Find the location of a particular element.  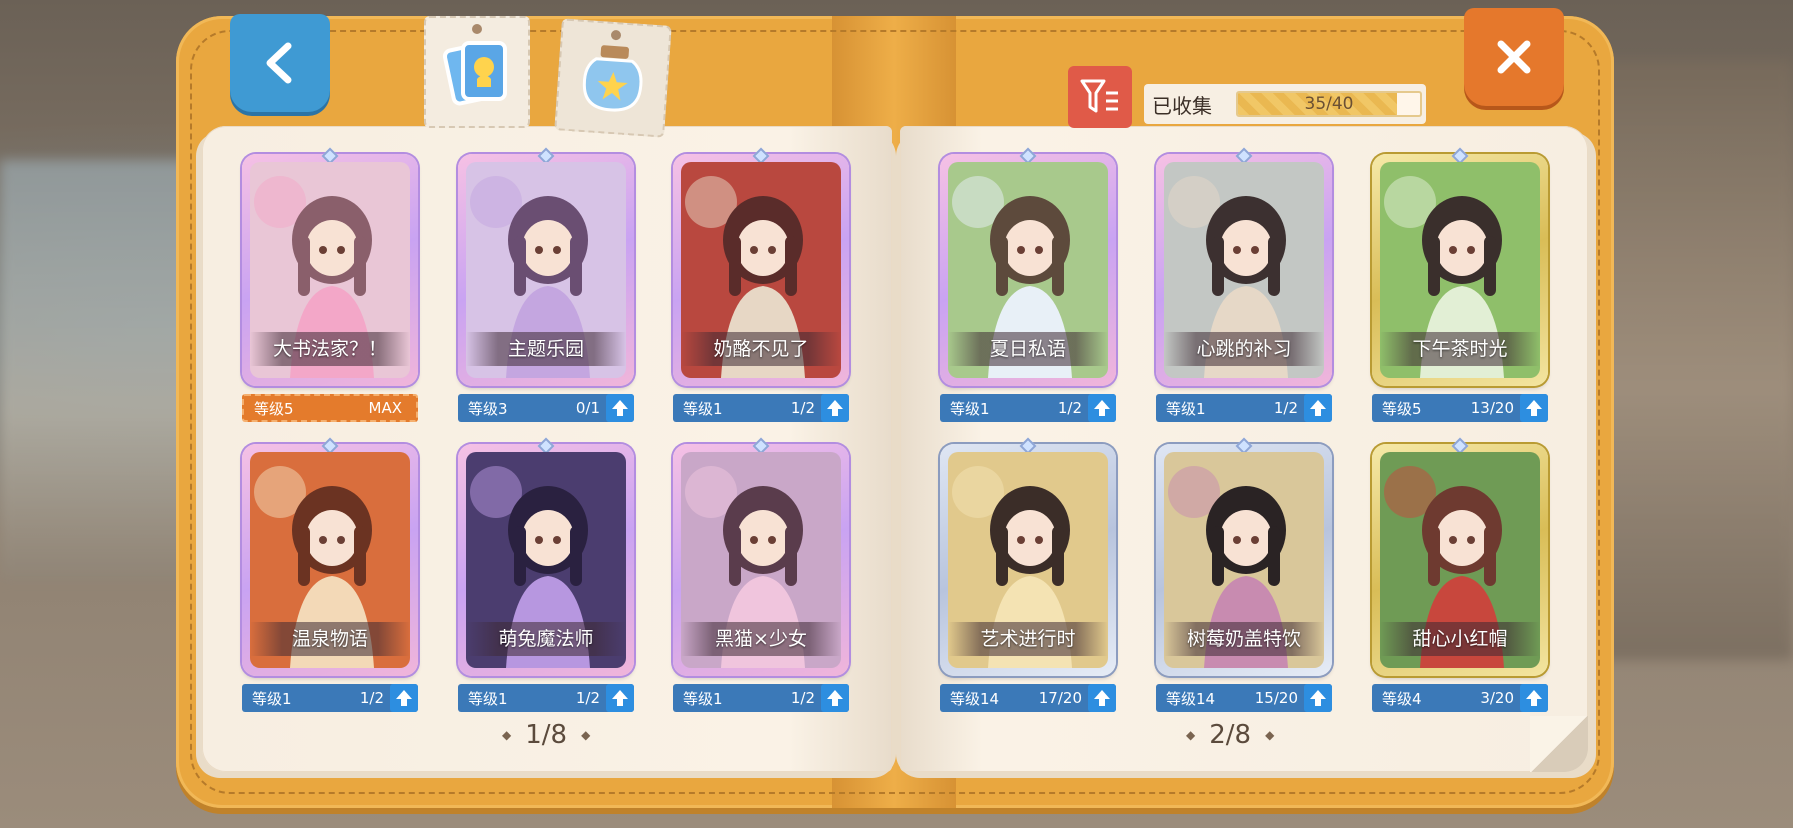

collection-card: 夏日私语 is located at coordinates (1028, 266).